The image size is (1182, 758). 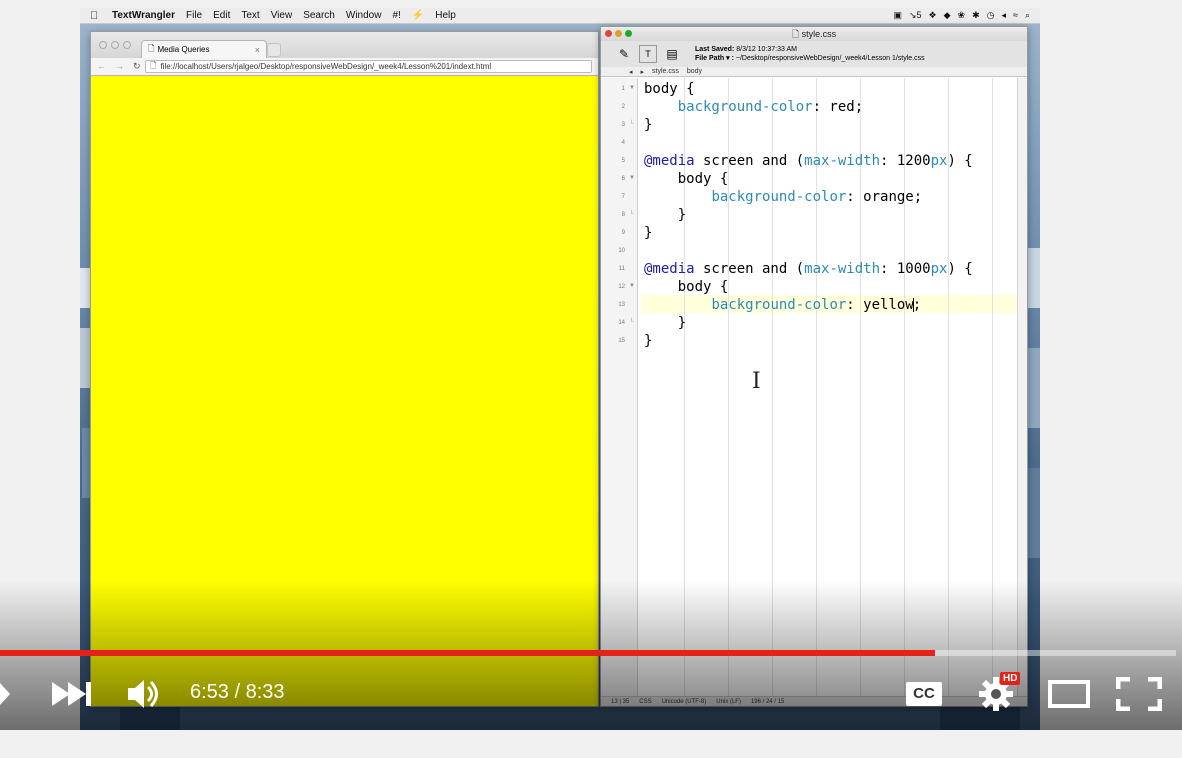 What do you see at coordinates (418, 15) in the screenshot?
I see `script-menu-icon: ⚡` at bounding box center [418, 15].